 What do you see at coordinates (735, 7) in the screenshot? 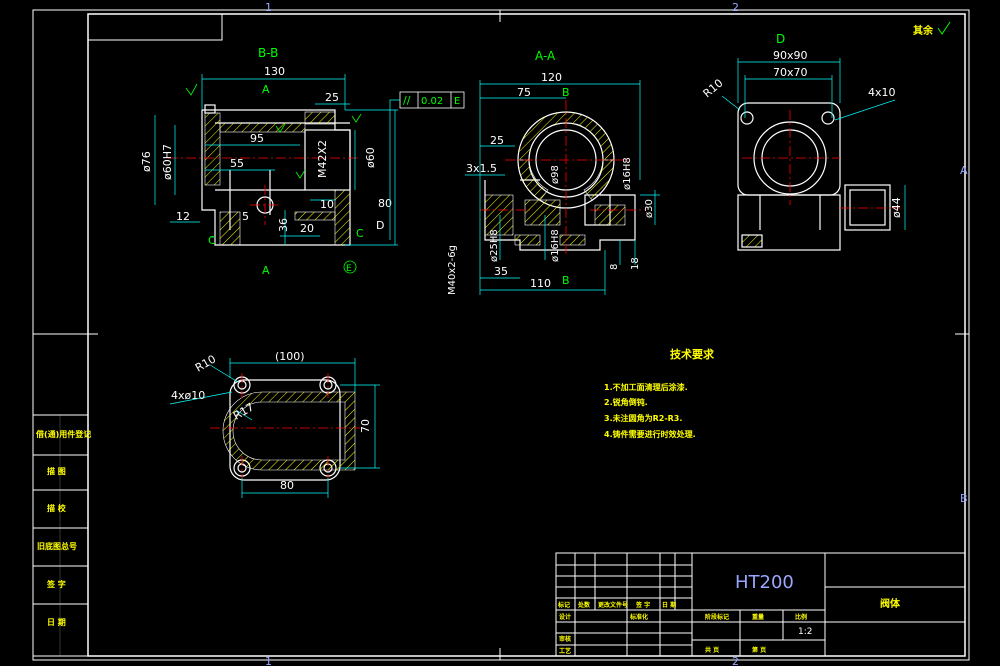
I see `zone-top-2: 2` at bounding box center [735, 7].